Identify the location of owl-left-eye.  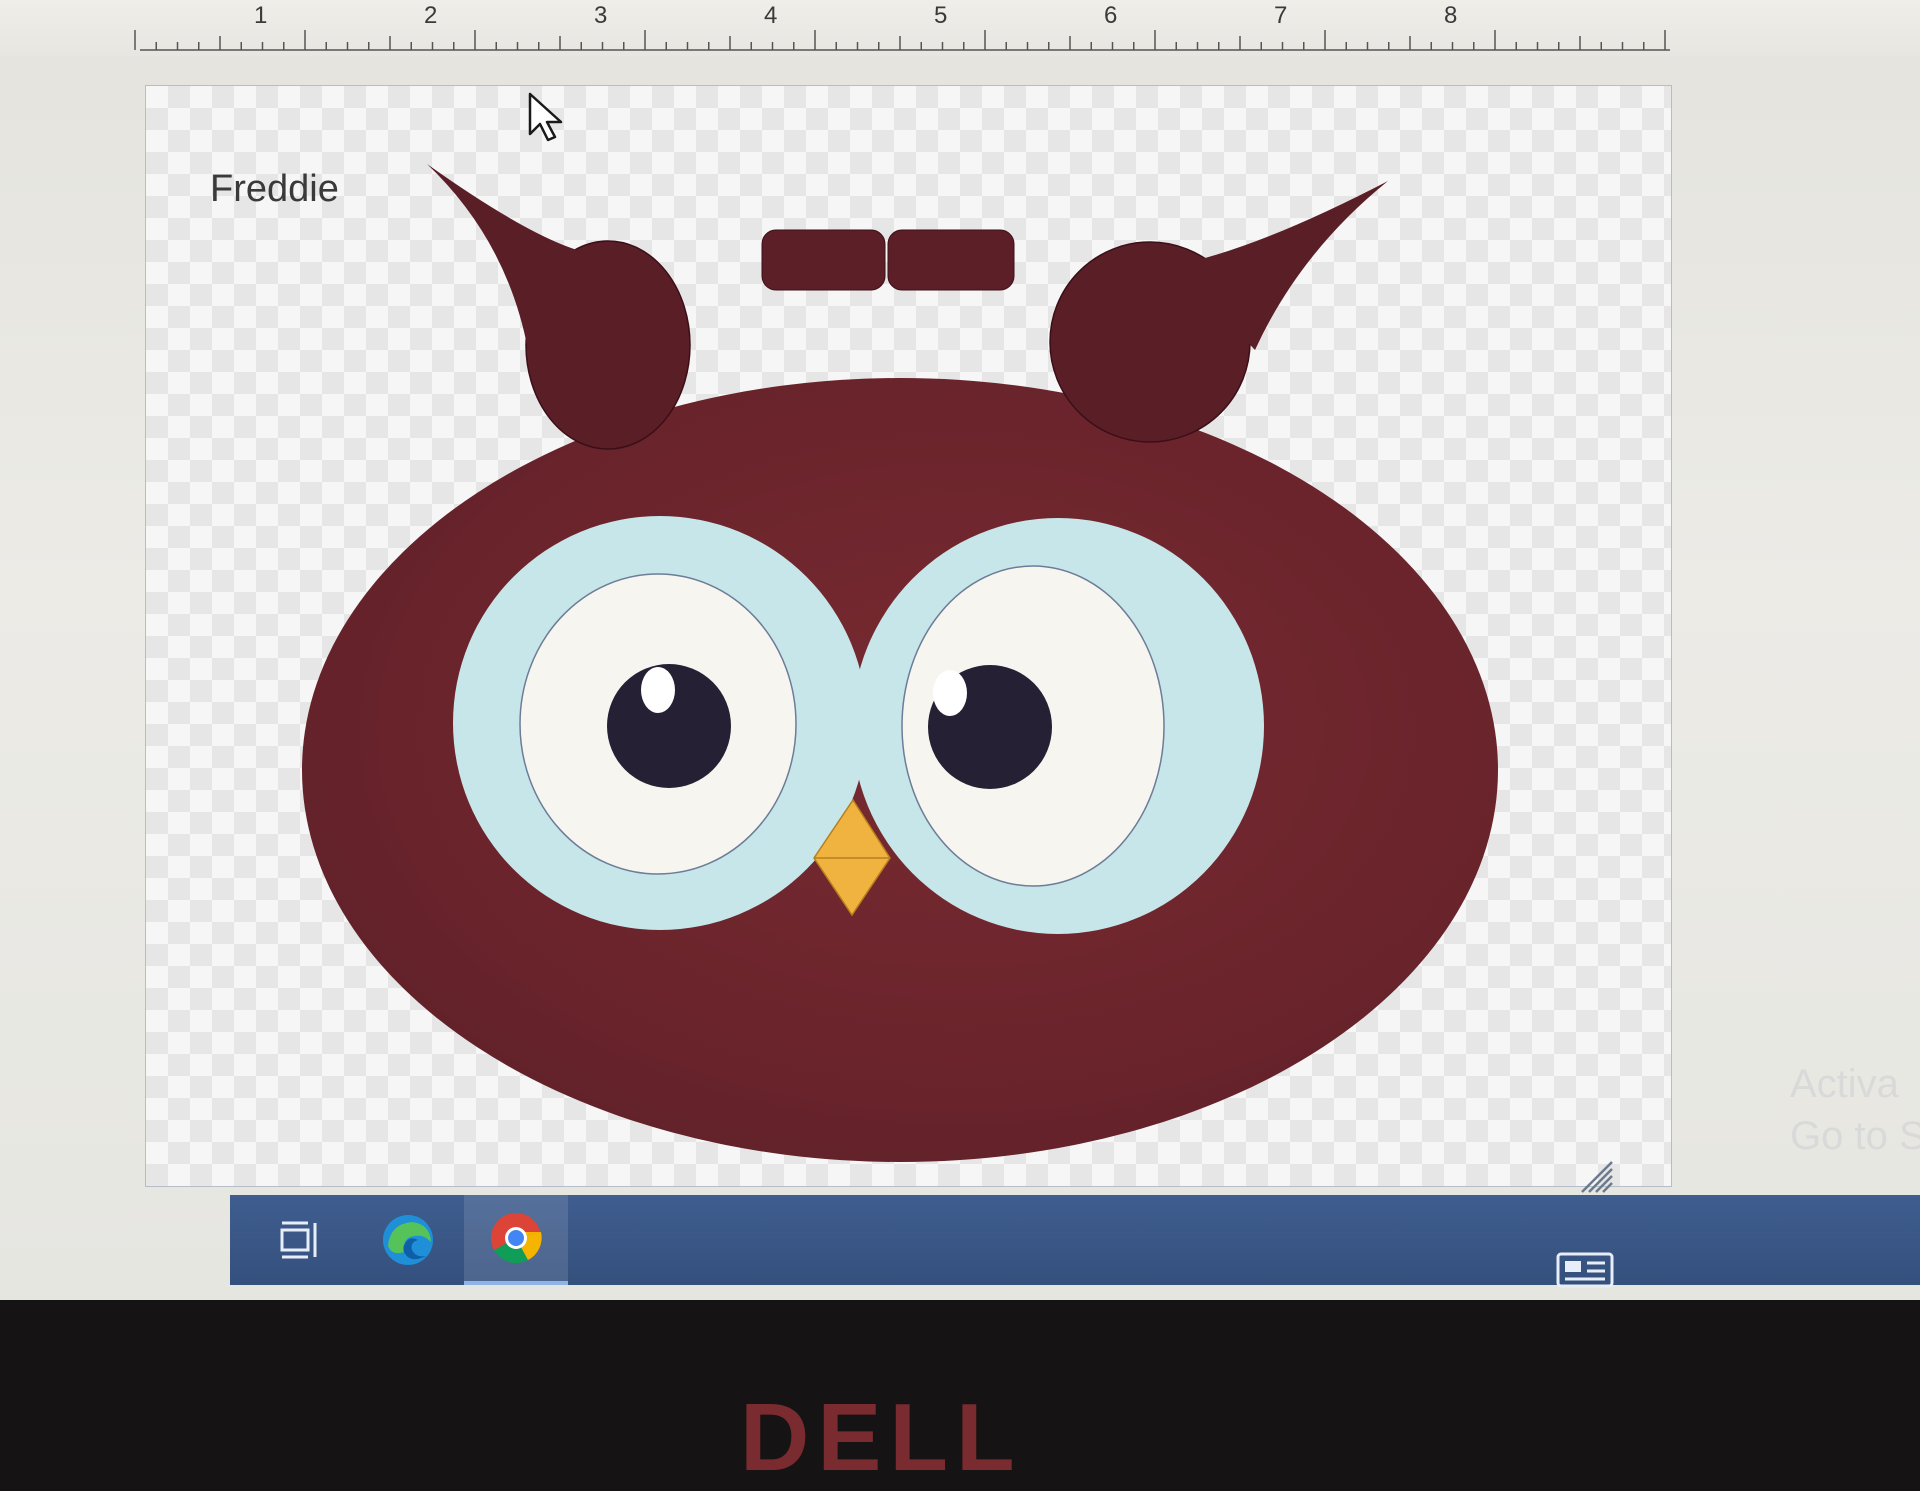
(660, 723).